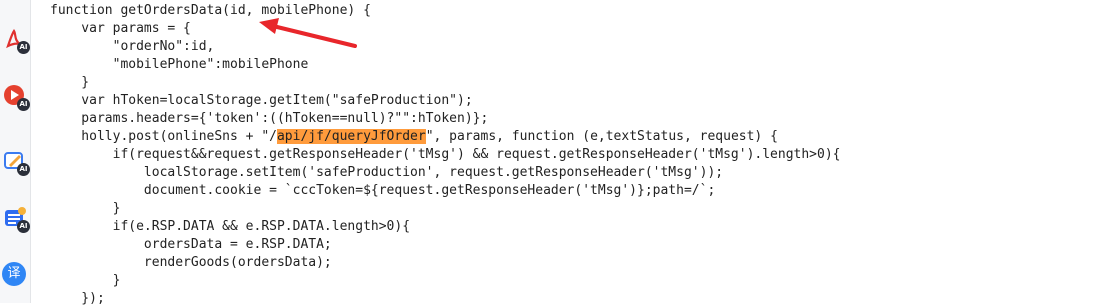  Describe the element at coordinates (16, 162) in the screenshot. I see `write-ai-button: AI` at that location.